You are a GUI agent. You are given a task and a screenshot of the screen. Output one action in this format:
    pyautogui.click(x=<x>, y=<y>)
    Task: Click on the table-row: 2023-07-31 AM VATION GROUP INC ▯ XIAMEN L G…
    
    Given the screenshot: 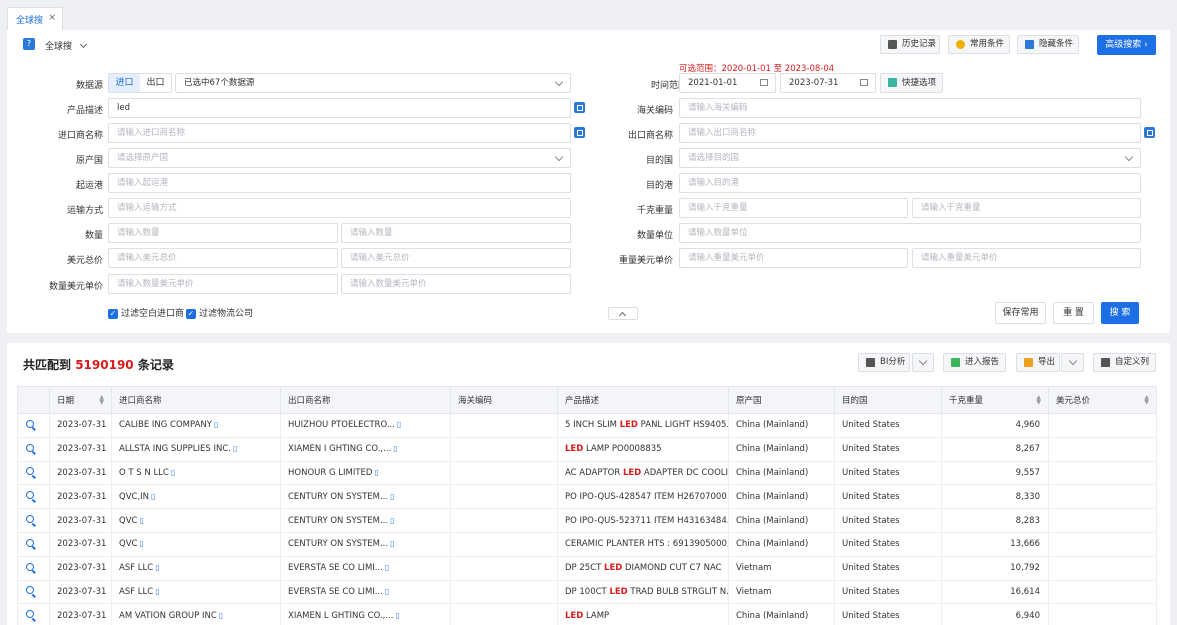 What is the action you would take?
    pyautogui.click(x=587, y=614)
    